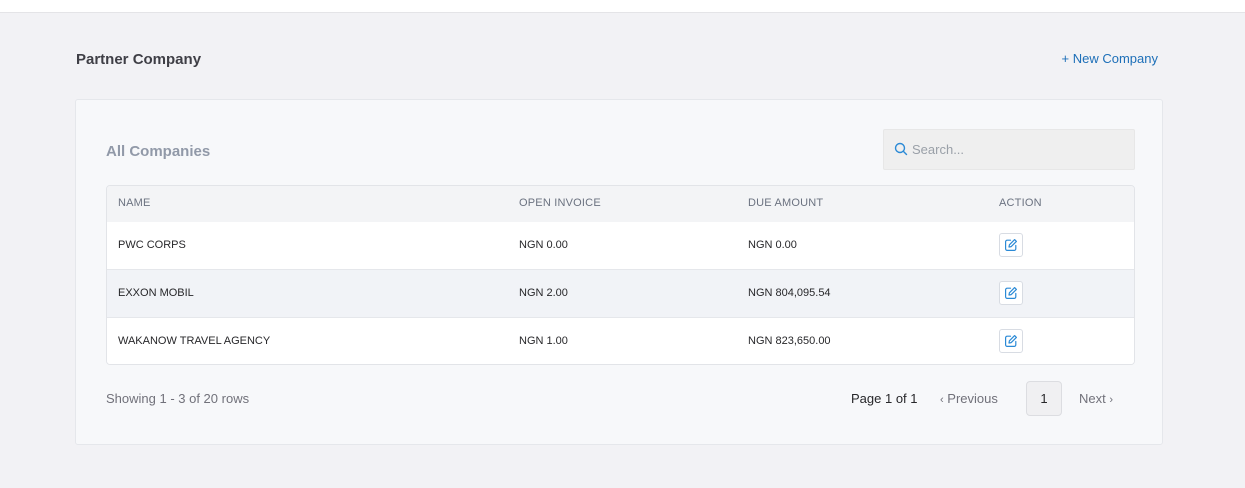 The image size is (1245, 488). I want to click on search-icon, so click(902, 150).